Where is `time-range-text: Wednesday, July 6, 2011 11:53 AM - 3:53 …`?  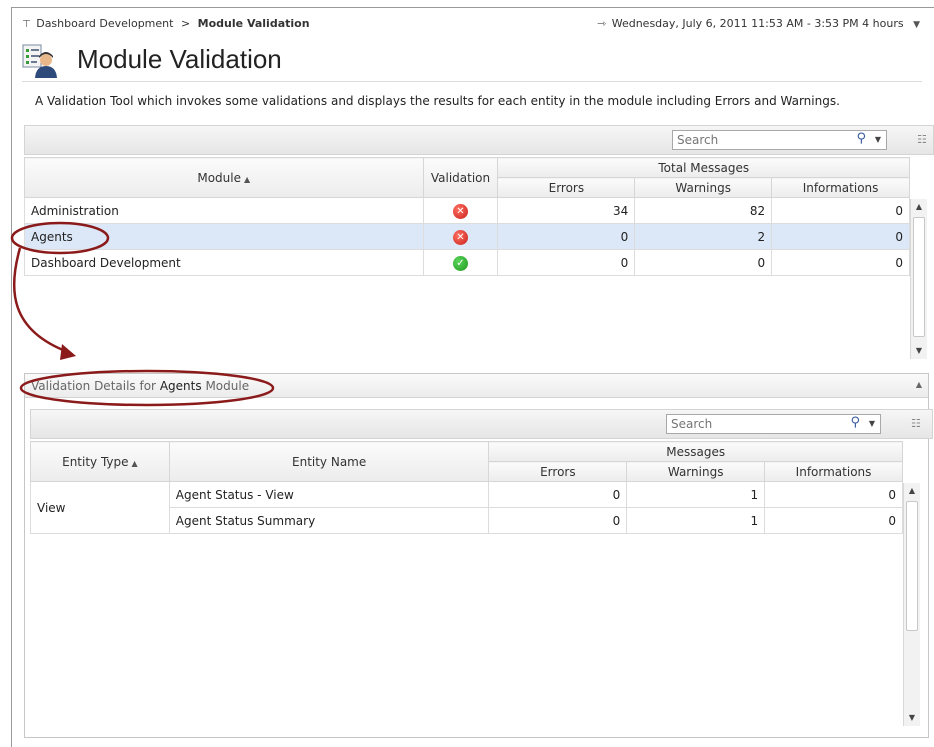
time-range-text: Wednesday, July 6, 2011 11:53 AM - 3:53 … is located at coordinates (757, 23).